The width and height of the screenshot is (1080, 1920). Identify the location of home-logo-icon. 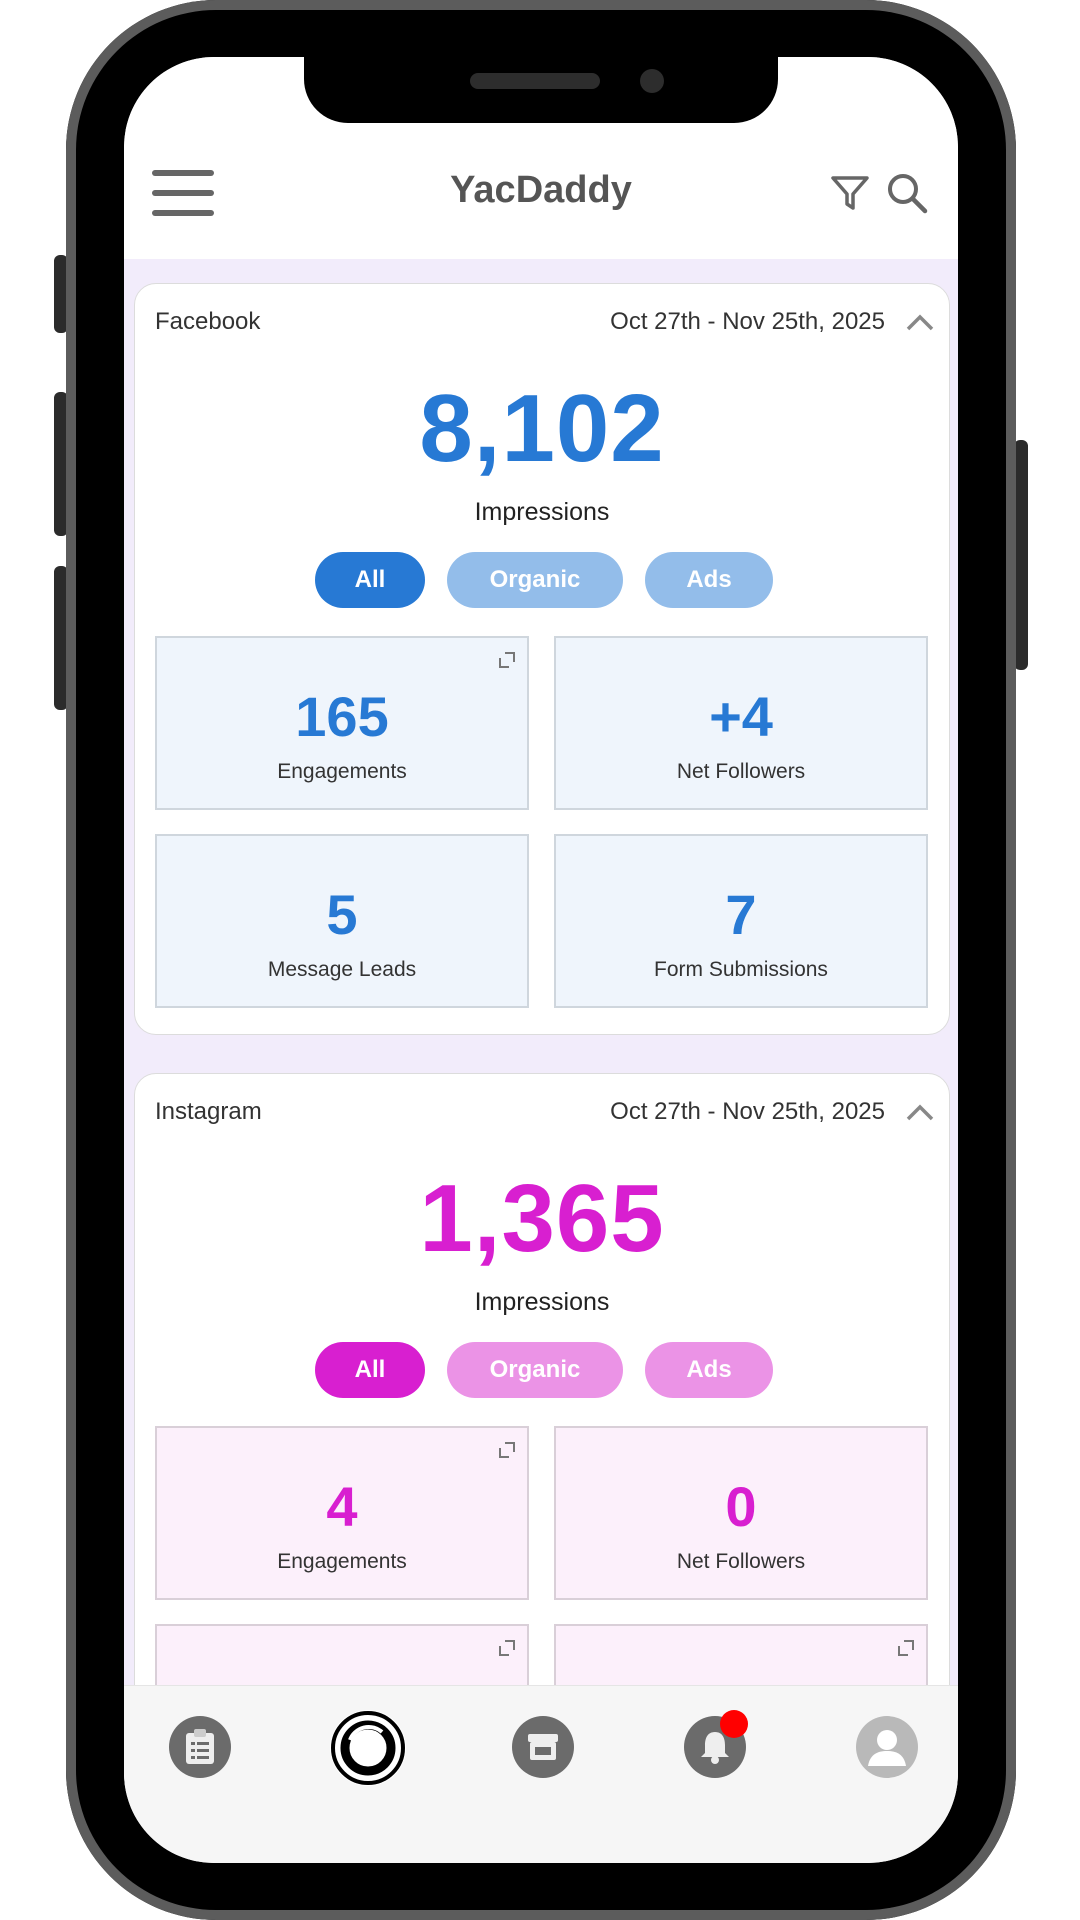
(368, 1748).